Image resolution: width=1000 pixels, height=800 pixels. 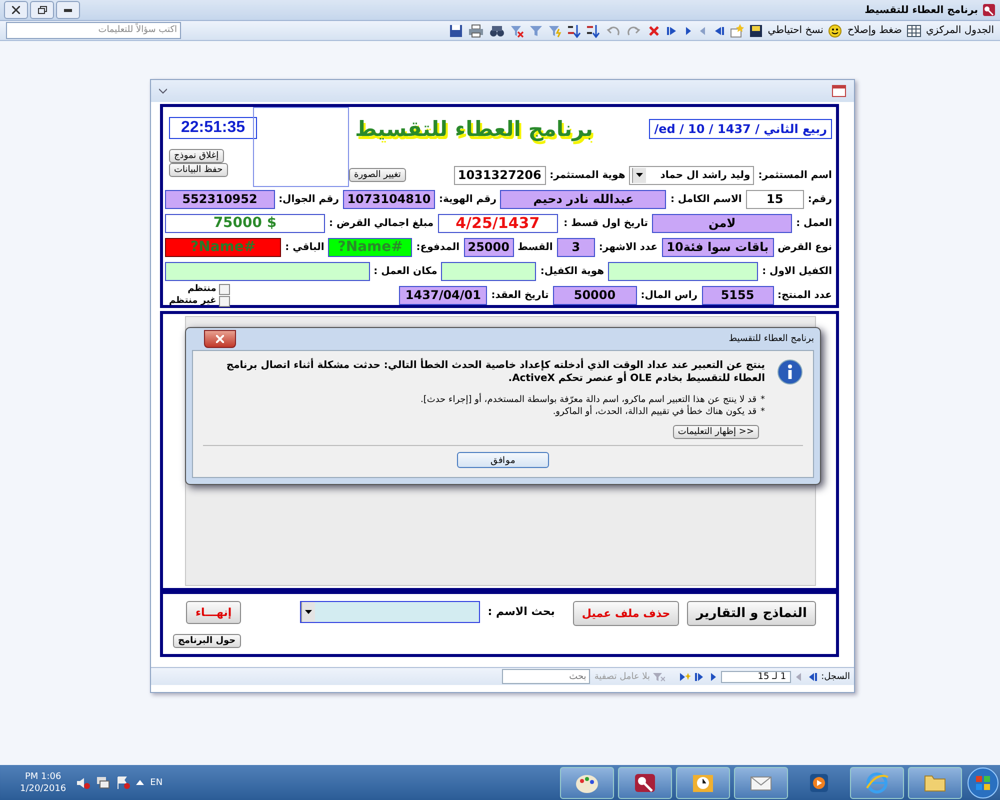 I want to click on binoculars-icon, so click(x=496, y=31).